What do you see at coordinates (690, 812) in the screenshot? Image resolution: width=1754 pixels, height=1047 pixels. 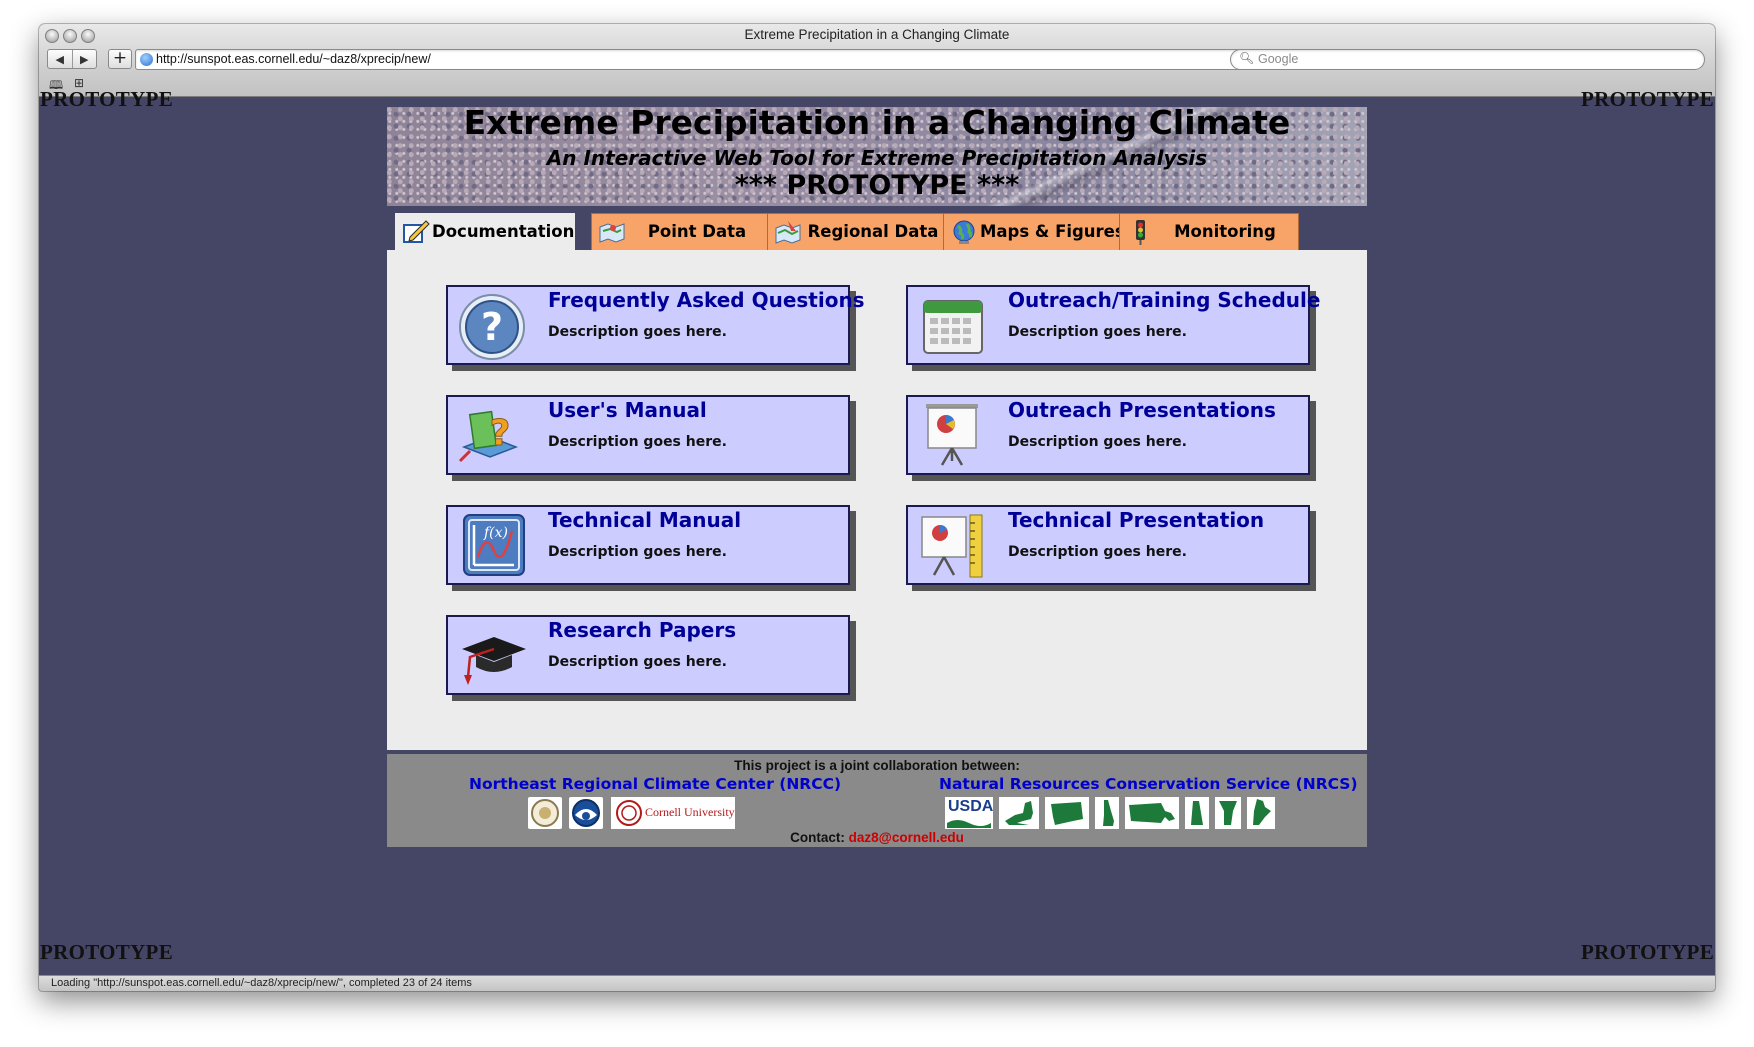 I see `cornell-logo-text: Cornell University` at bounding box center [690, 812].